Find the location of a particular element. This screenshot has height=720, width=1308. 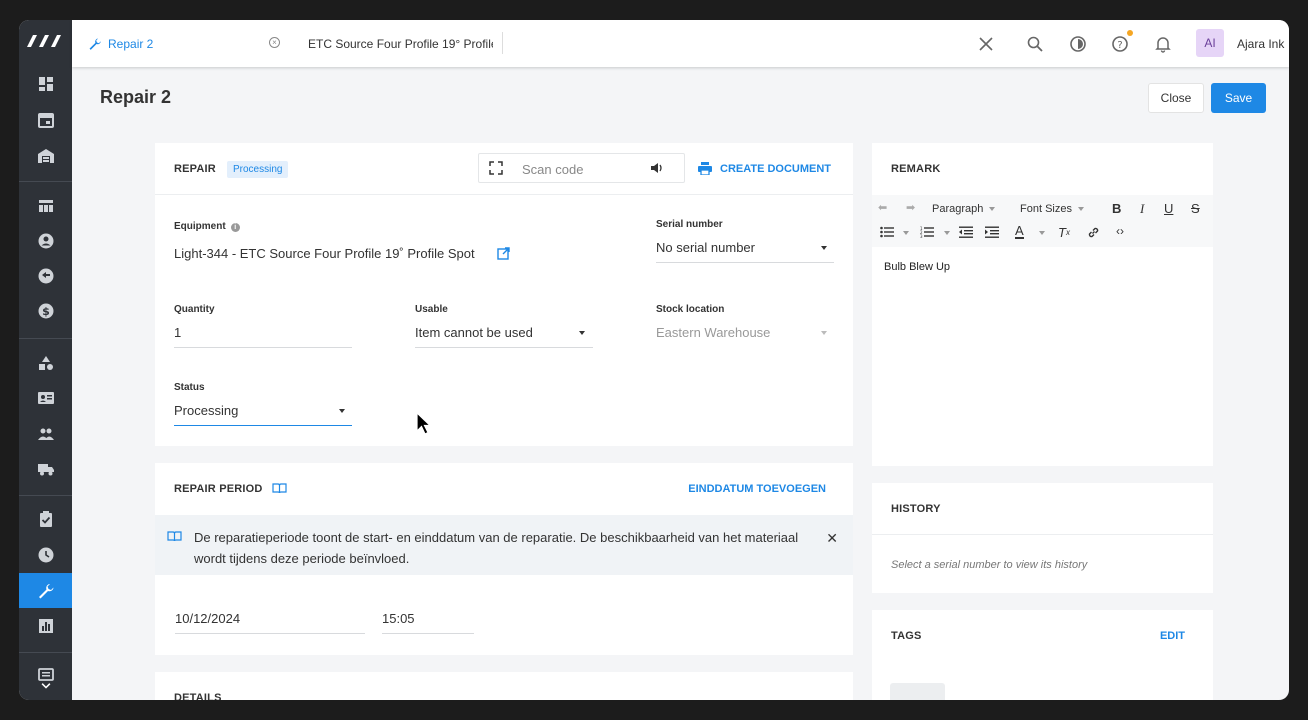

clear-format-icon: Tx is located at coordinates (1064, 232).